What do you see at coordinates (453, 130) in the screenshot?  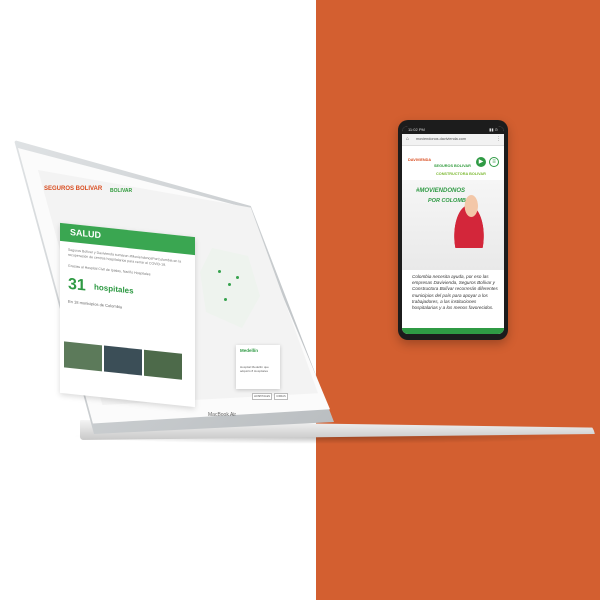 I see `status-bar: 11:02 PM ▮▮ ⊙` at bounding box center [453, 130].